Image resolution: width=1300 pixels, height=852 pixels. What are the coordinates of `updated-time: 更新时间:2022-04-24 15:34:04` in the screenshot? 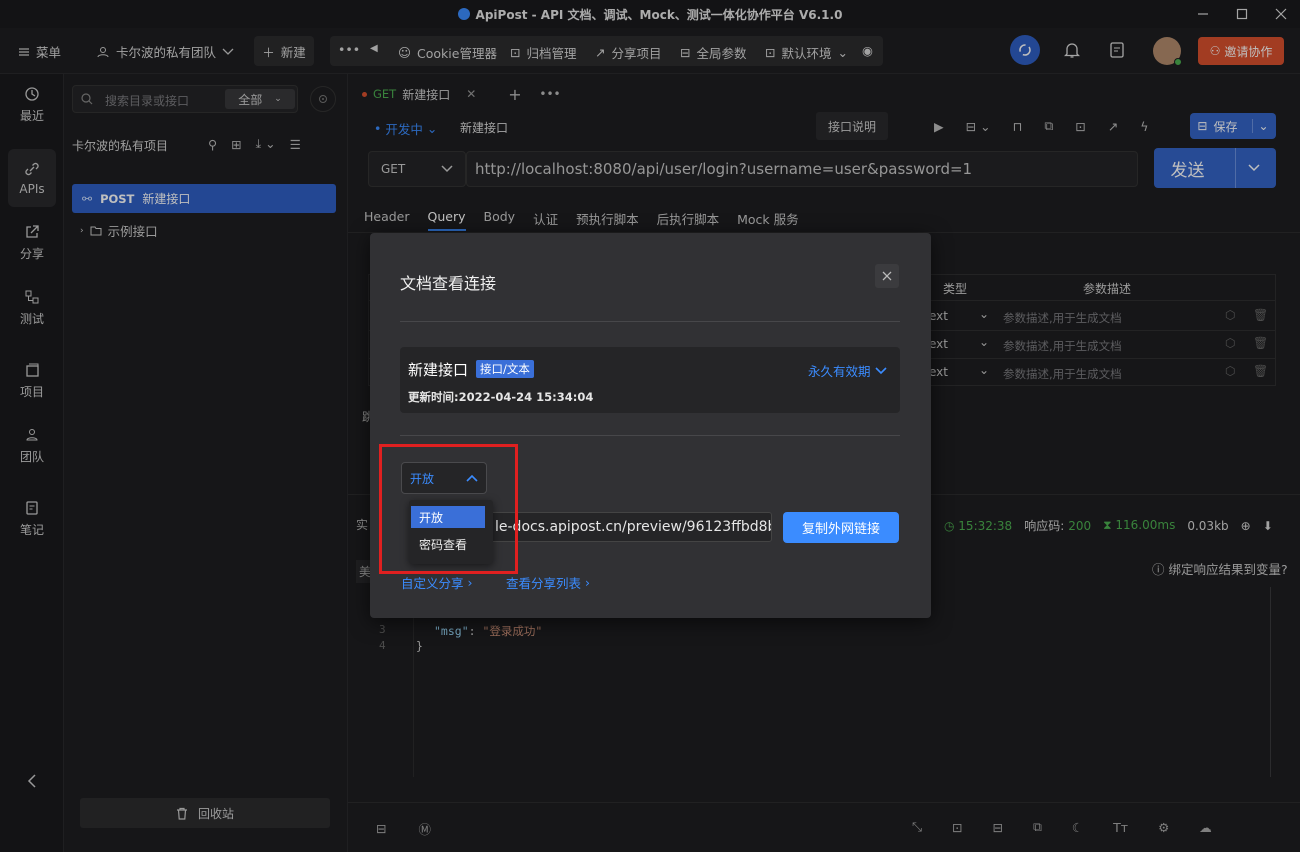 It's located at (501, 397).